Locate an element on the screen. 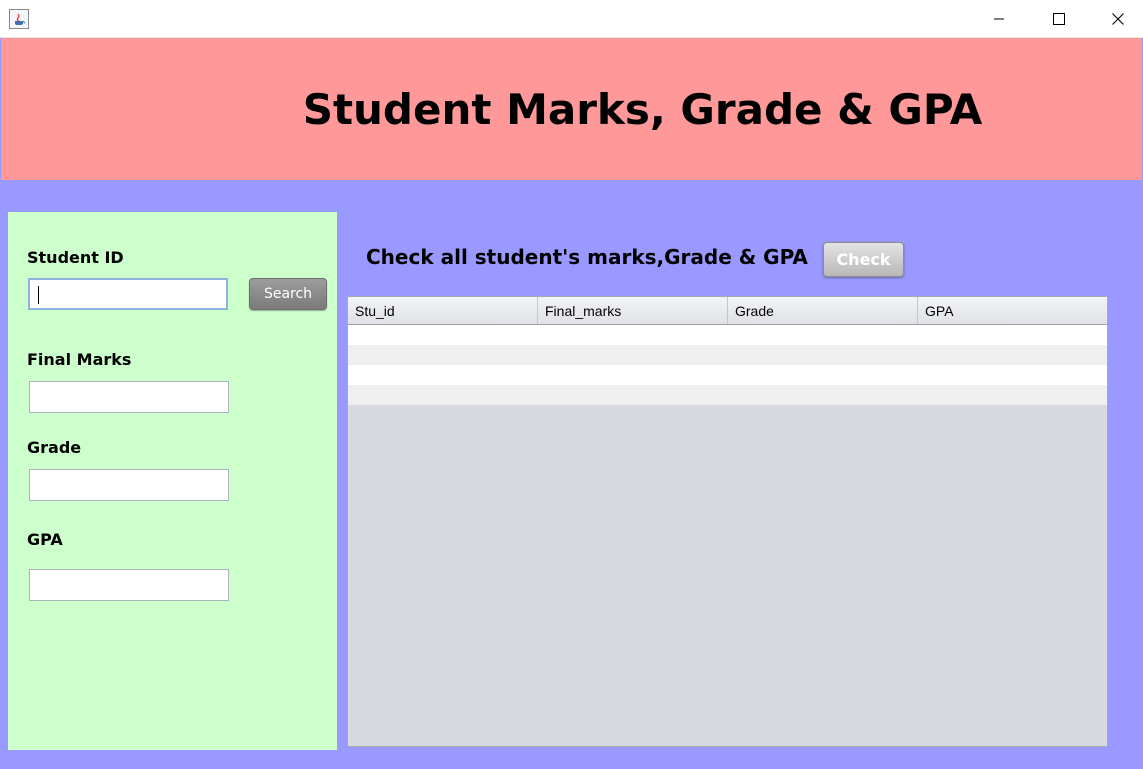 The width and height of the screenshot is (1143, 769). check-button: Check is located at coordinates (863, 259).